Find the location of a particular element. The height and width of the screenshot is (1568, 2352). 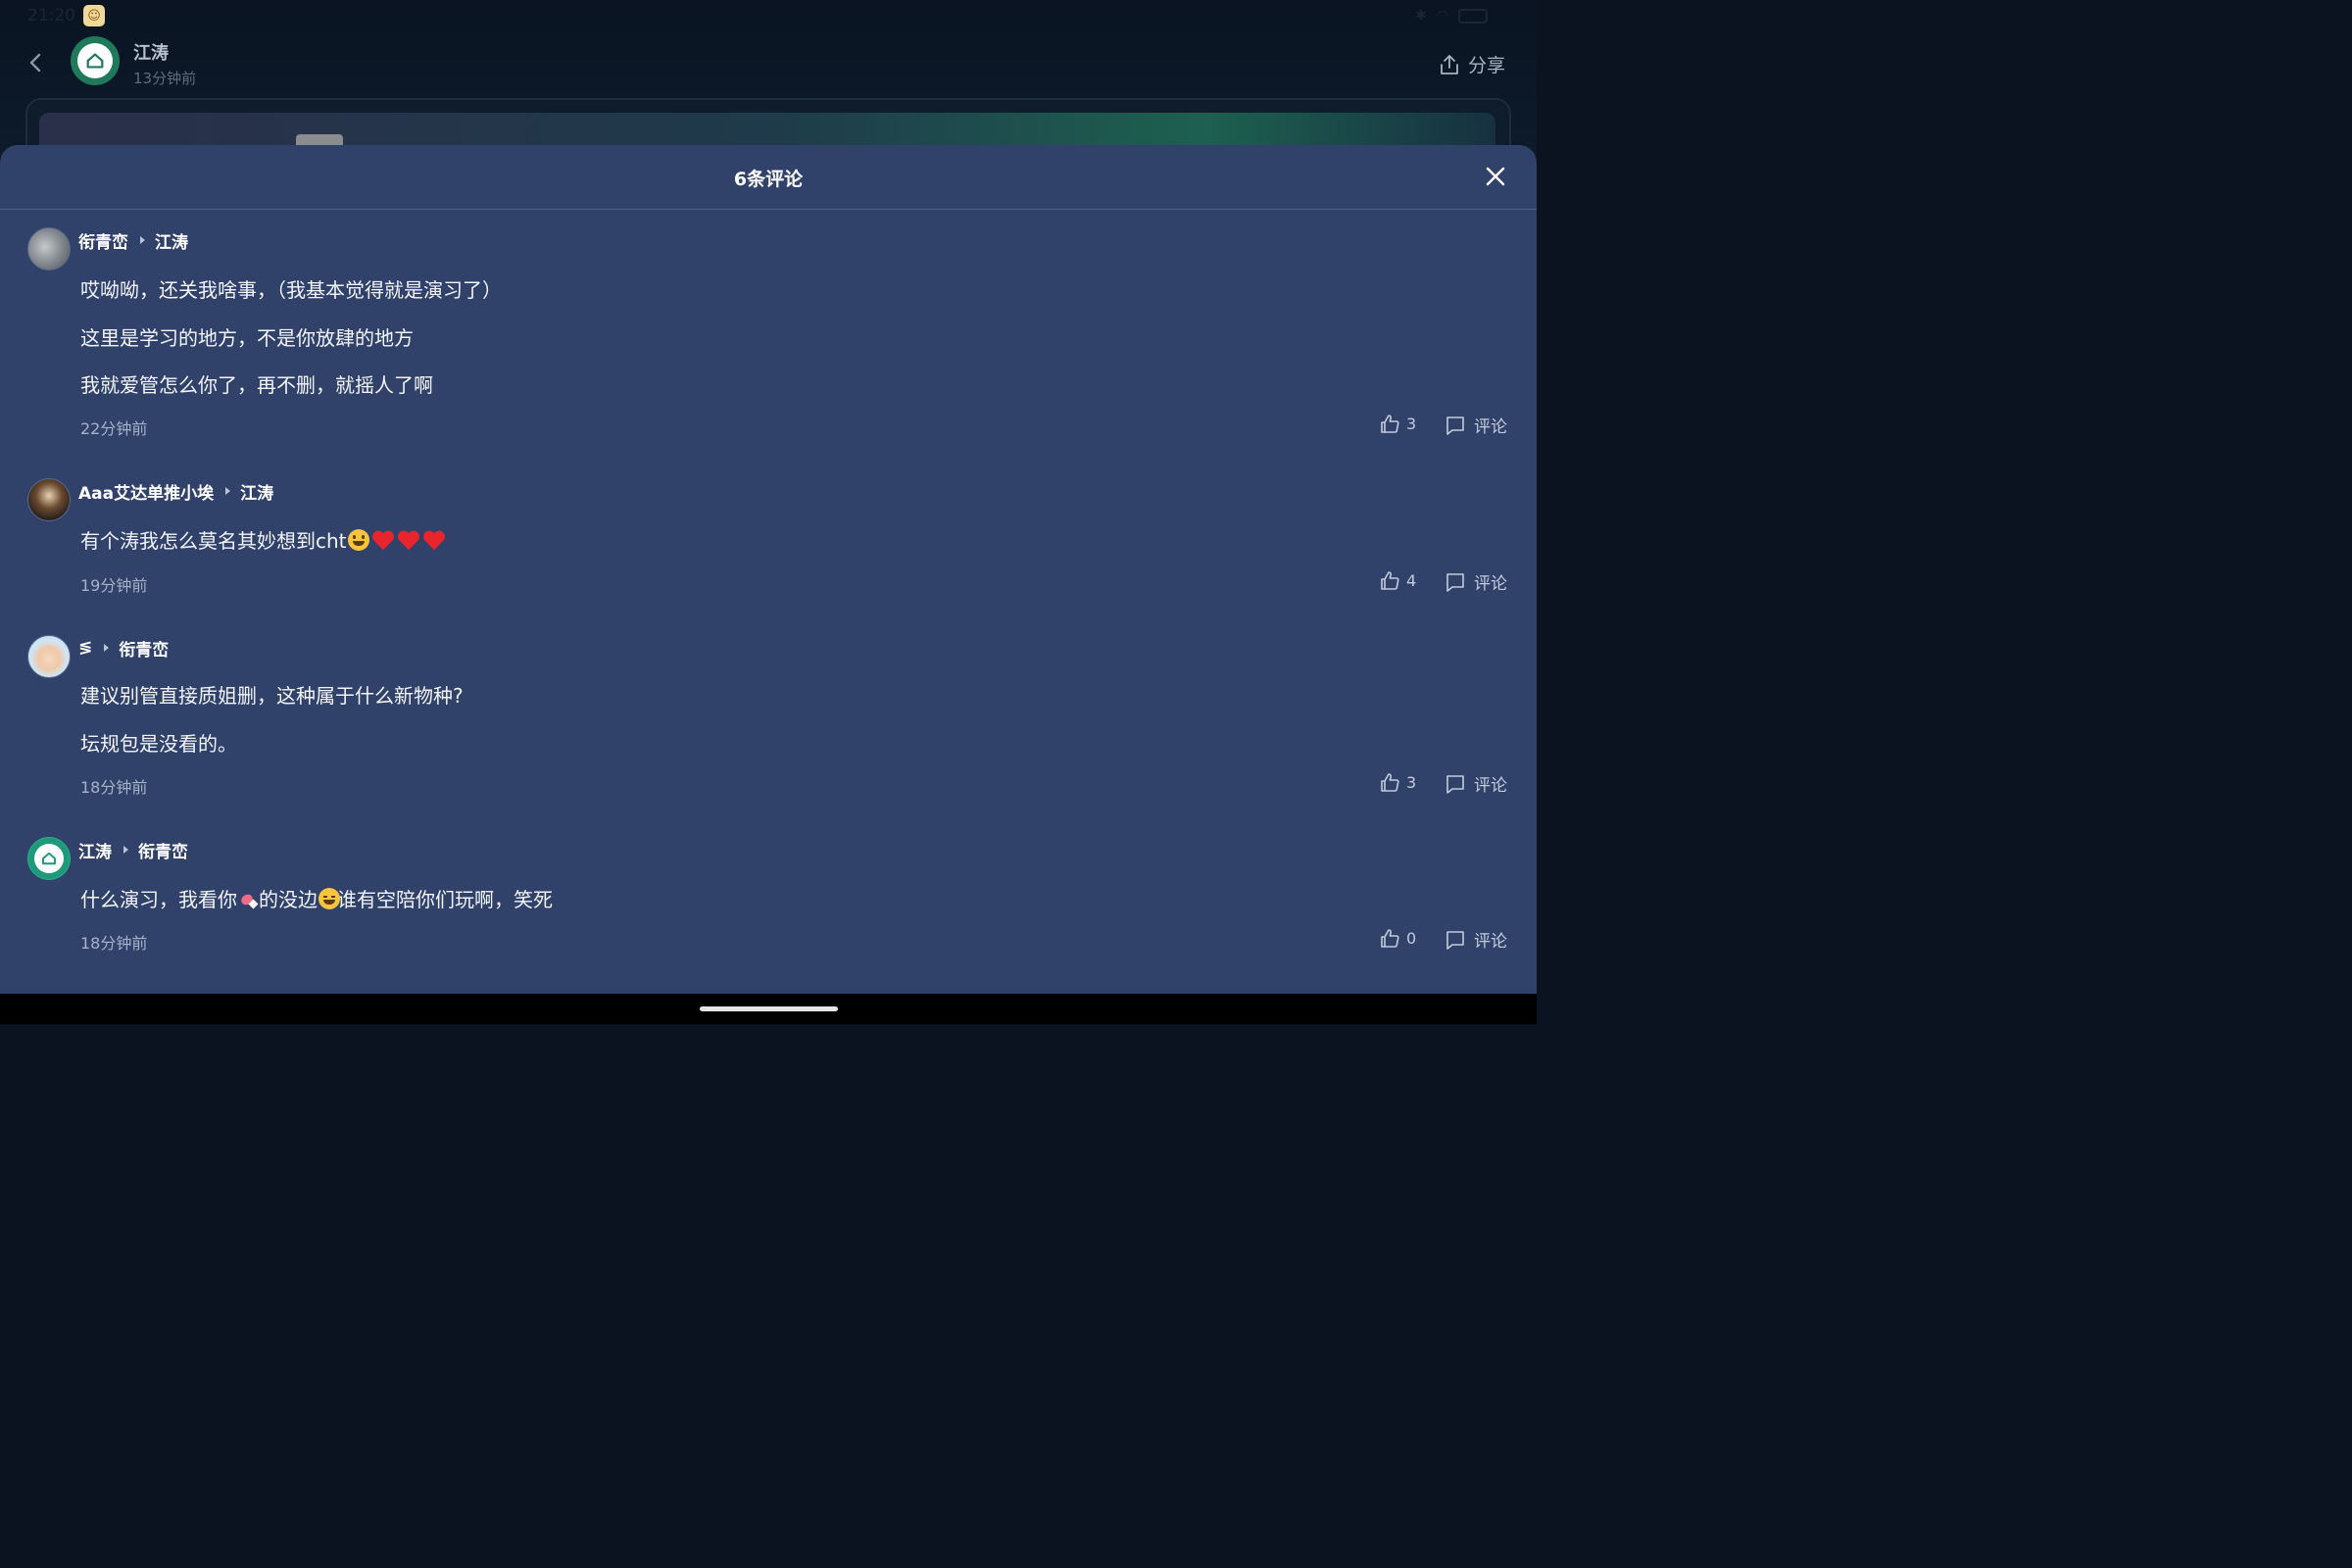

wifi-icon: ◠ is located at coordinates (1442, 16).